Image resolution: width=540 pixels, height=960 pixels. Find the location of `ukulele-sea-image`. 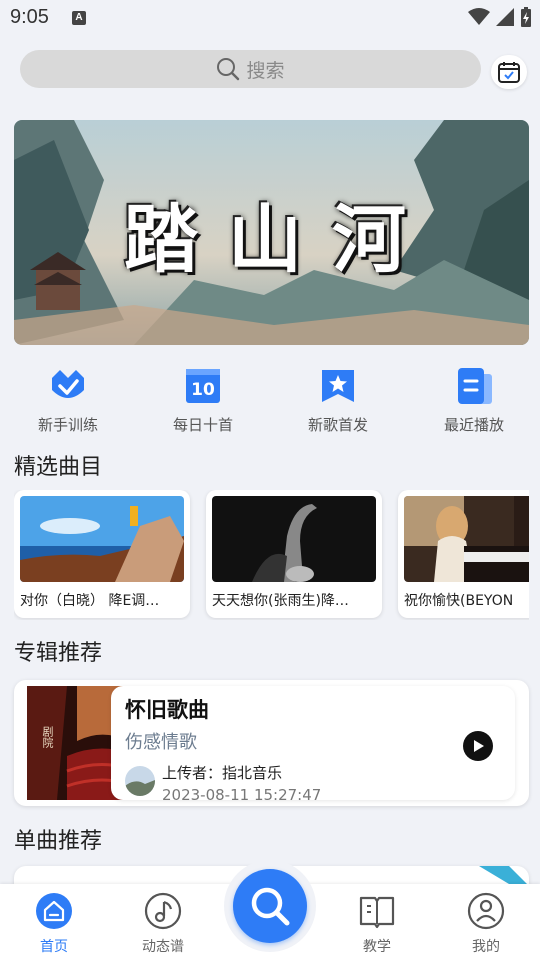

ukulele-sea-image is located at coordinates (102, 539).